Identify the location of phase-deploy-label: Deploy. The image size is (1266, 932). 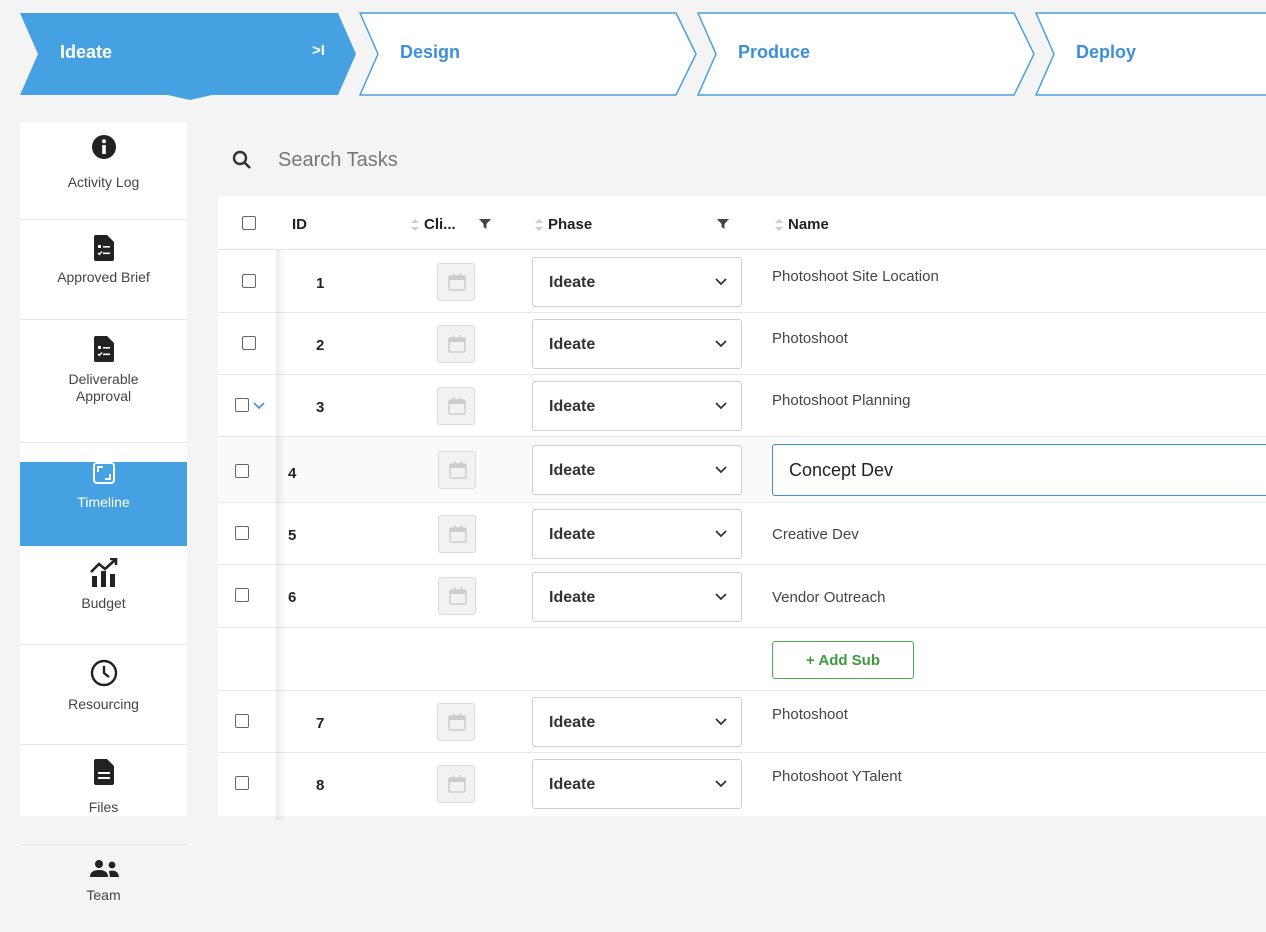
(1106, 52).